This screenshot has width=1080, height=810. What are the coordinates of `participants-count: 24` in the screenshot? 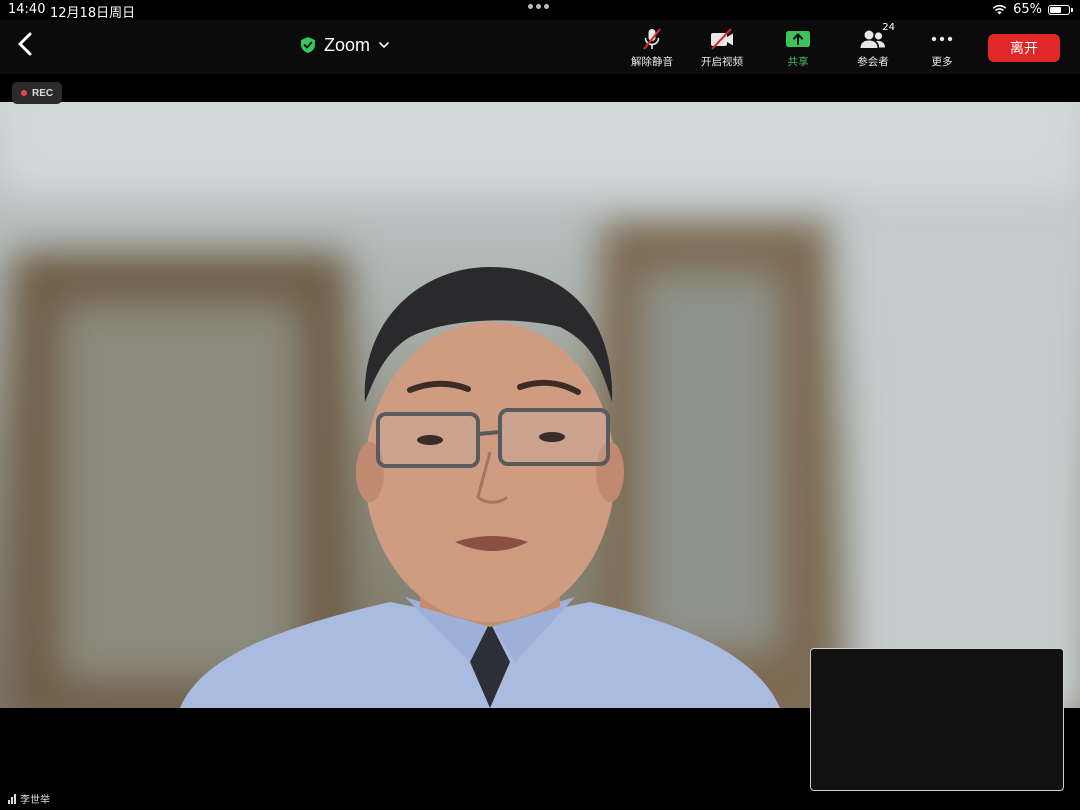 It's located at (888, 27).